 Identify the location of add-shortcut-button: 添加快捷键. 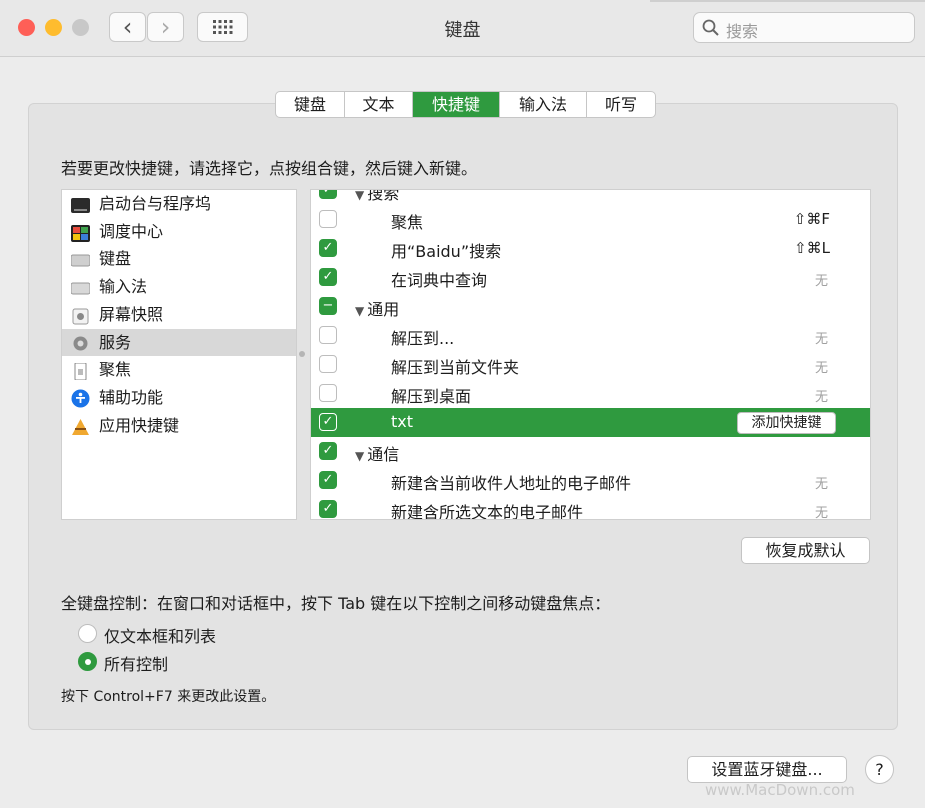
(786, 423).